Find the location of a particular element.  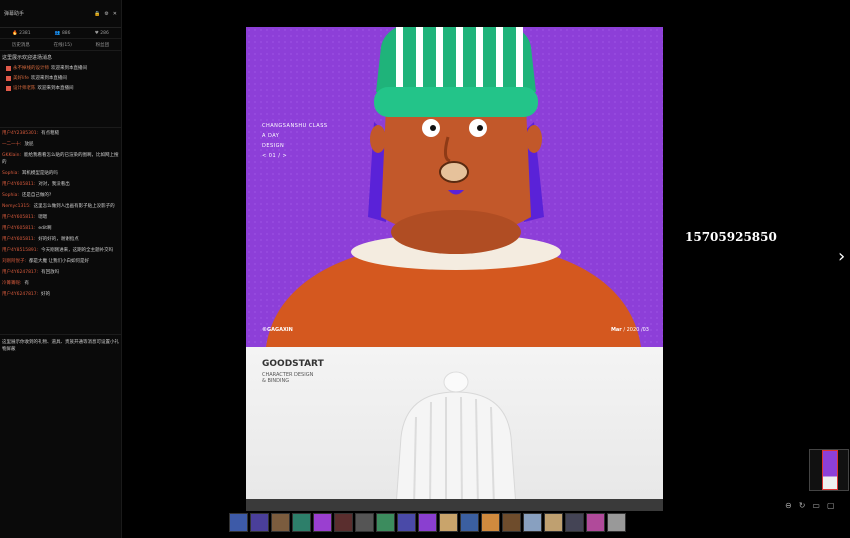

next-arrow-icon: › is located at coordinates (841, 256).